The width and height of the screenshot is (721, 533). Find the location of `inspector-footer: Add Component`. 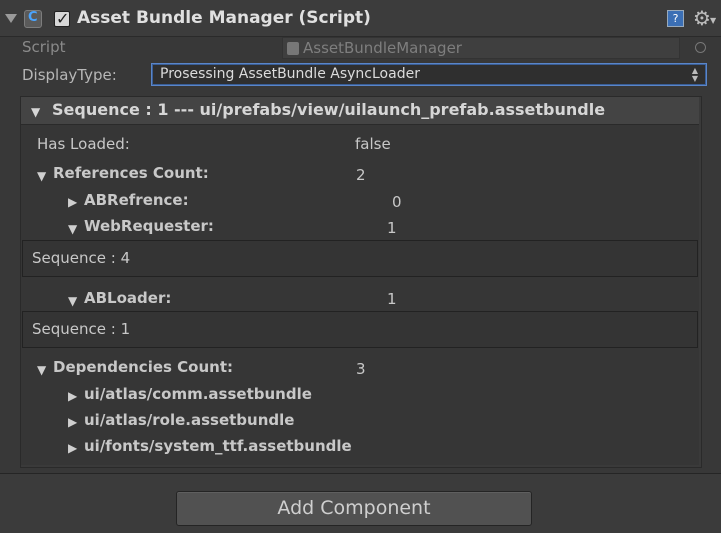

inspector-footer: Add Component is located at coordinates (360, 503).